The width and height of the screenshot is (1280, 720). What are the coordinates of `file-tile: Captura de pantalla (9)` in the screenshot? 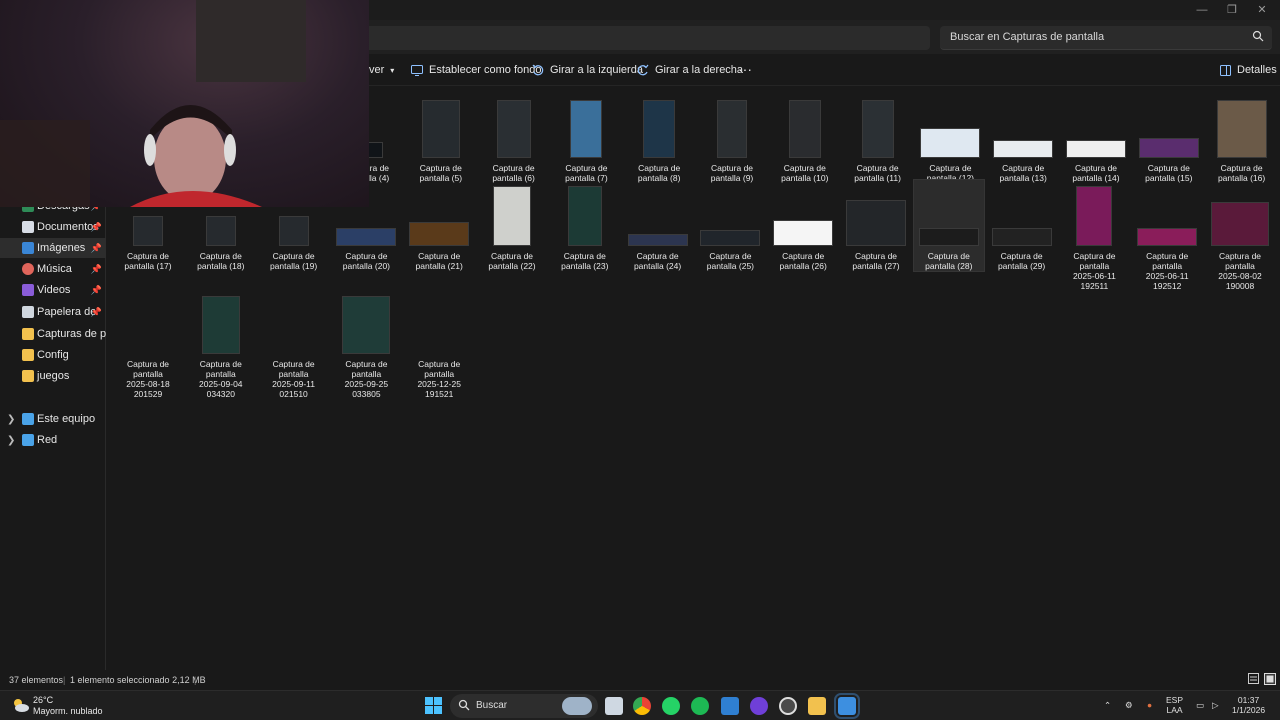 It's located at (732, 137).